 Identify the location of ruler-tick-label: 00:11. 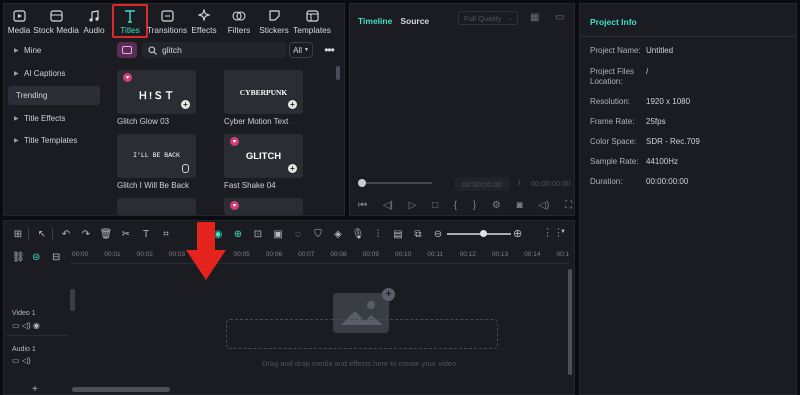
(435, 254).